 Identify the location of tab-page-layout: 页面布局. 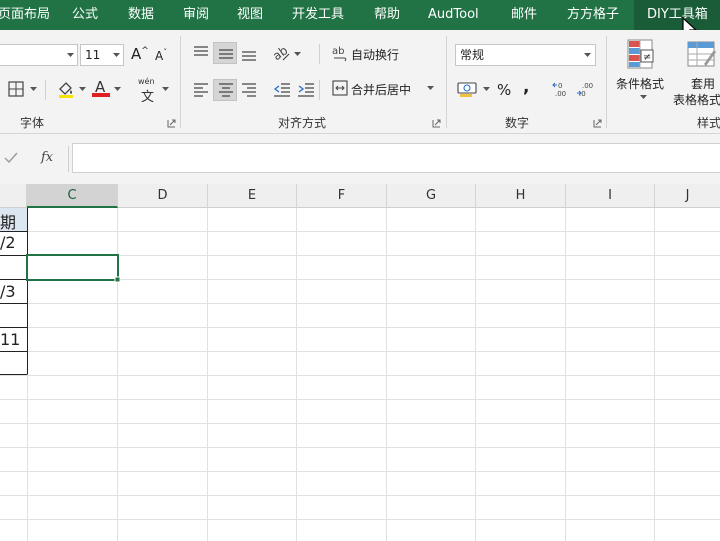
(25, 15).